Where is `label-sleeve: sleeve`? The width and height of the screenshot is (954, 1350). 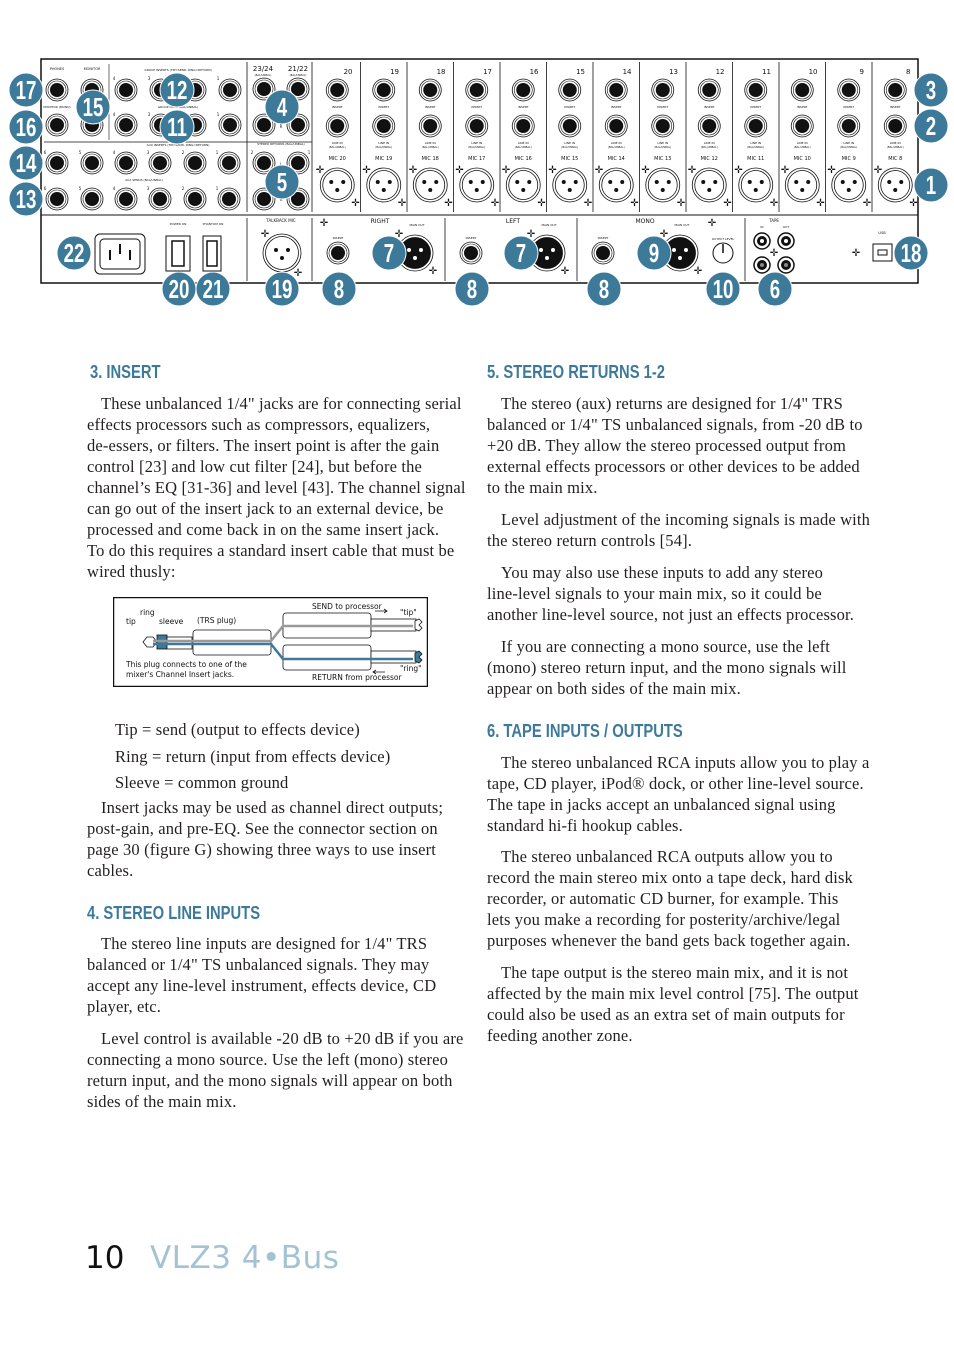
label-sleeve: sleeve is located at coordinates (171, 621).